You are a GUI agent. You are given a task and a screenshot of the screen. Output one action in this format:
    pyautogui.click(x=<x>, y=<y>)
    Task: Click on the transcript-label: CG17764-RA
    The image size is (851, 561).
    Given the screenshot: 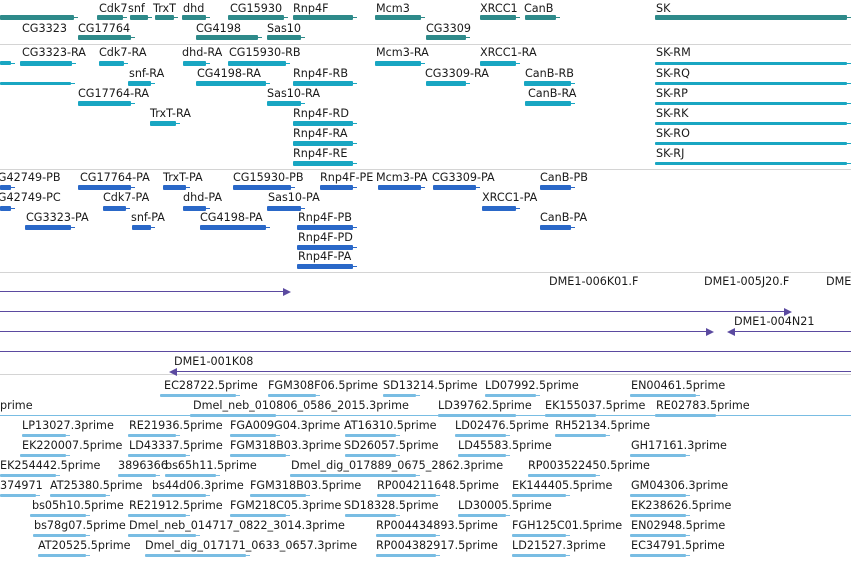 What is the action you would take?
    pyautogui.click(x=113, y=93)
    